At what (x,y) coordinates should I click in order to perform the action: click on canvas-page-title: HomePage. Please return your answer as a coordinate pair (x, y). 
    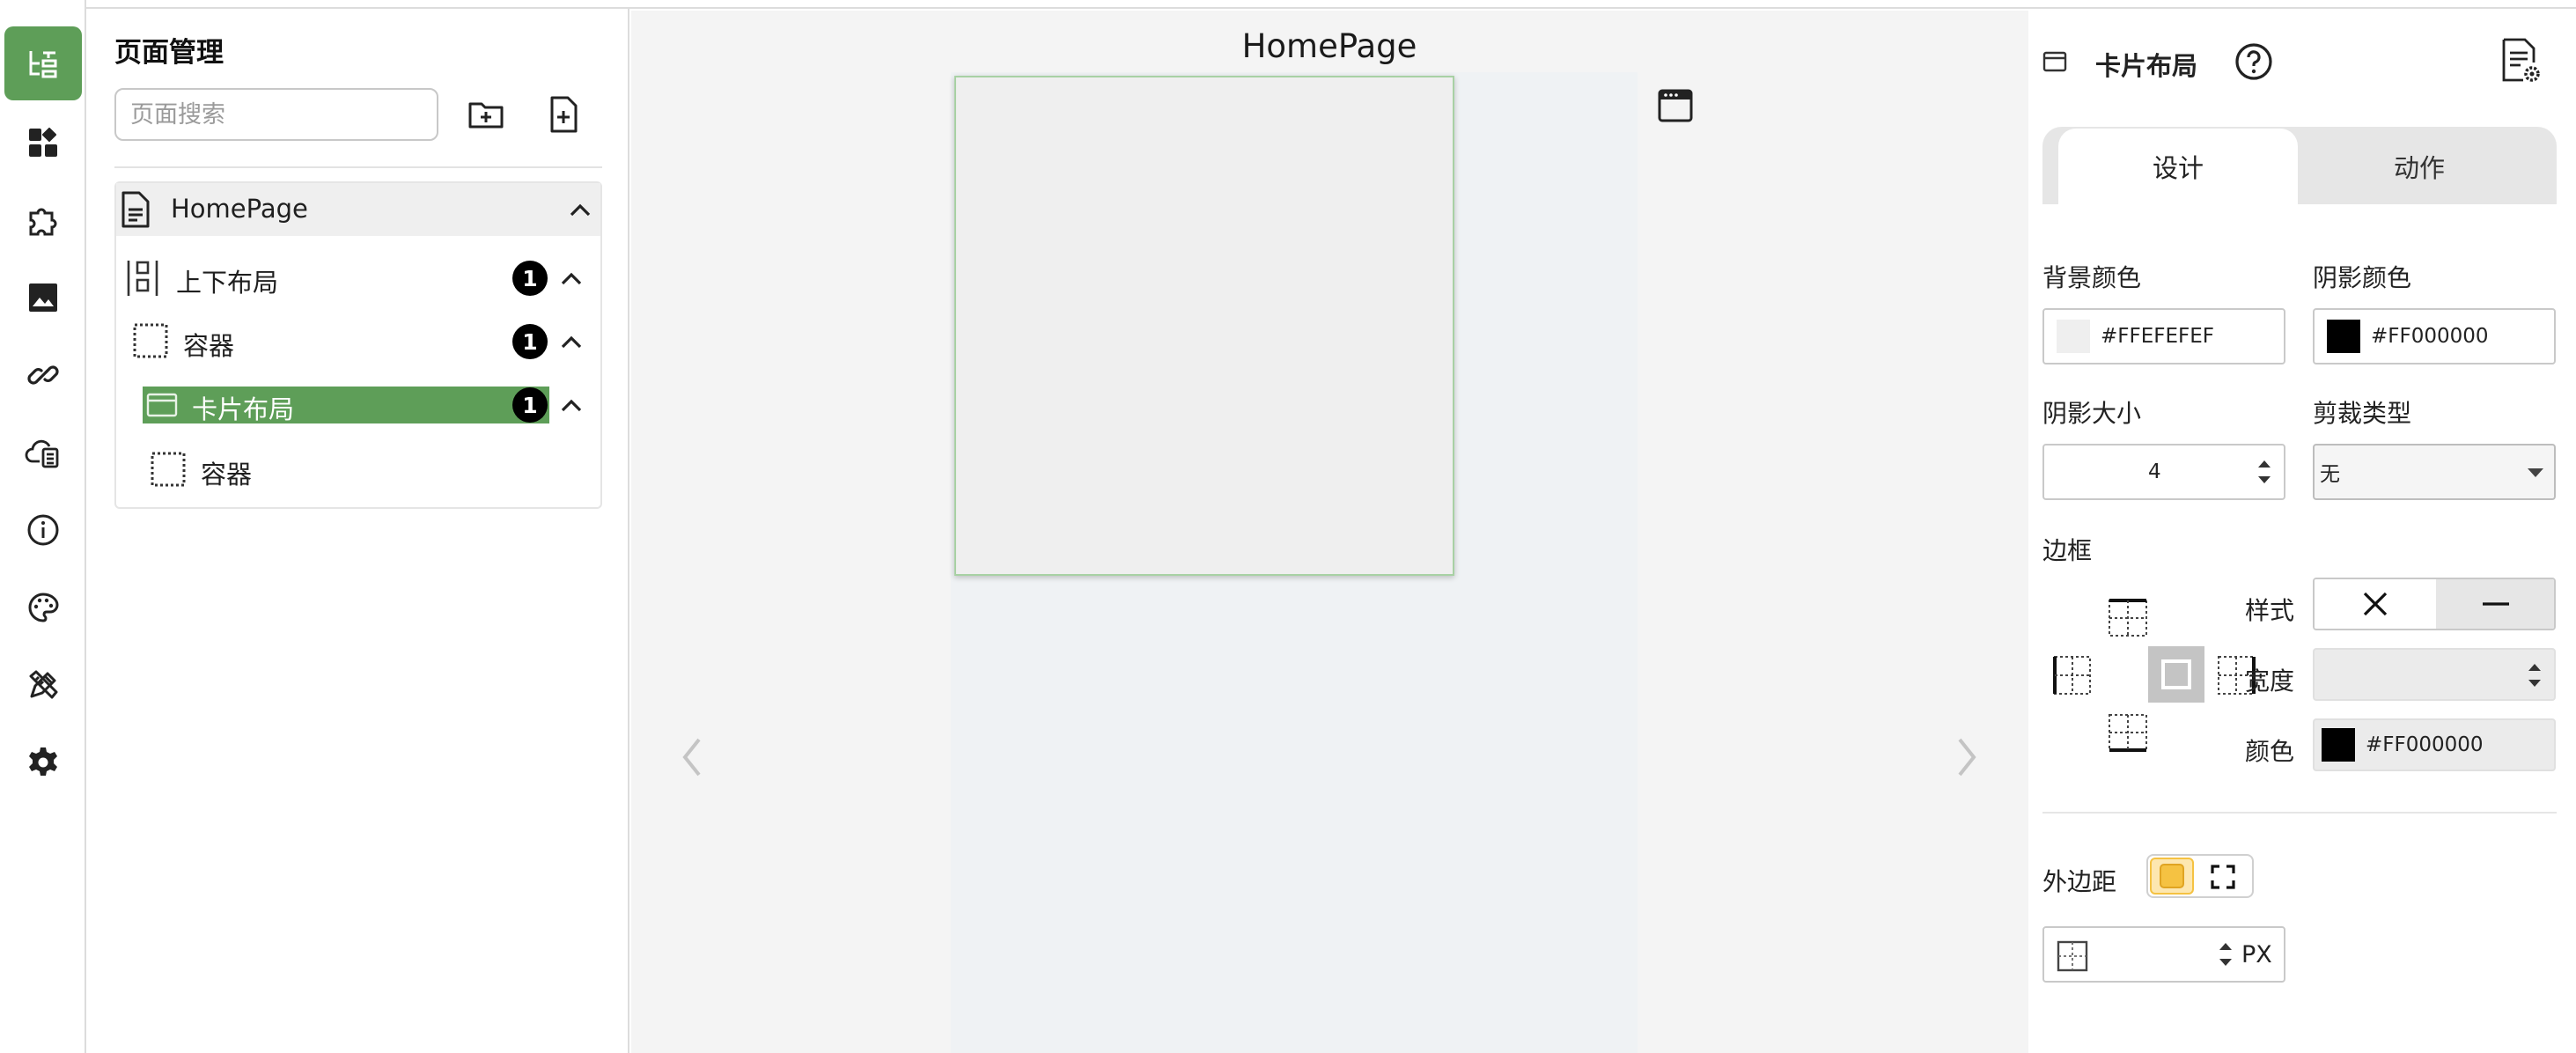
    Looking at the image, I should click on (1329, 46).